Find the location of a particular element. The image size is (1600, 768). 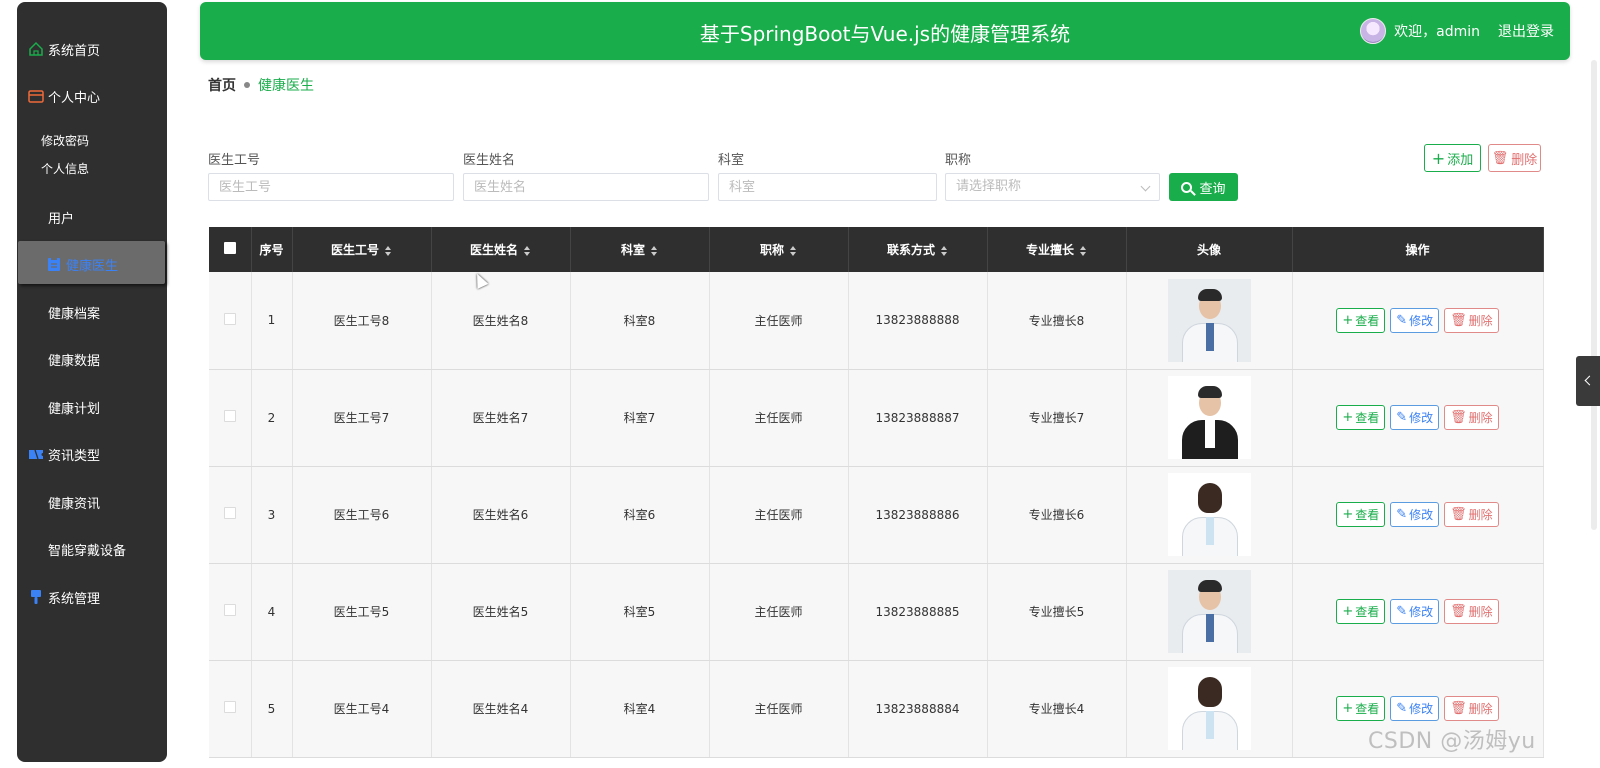

sidebar-item-health-plan: 健康计划 is located at coordinates (64, 407).